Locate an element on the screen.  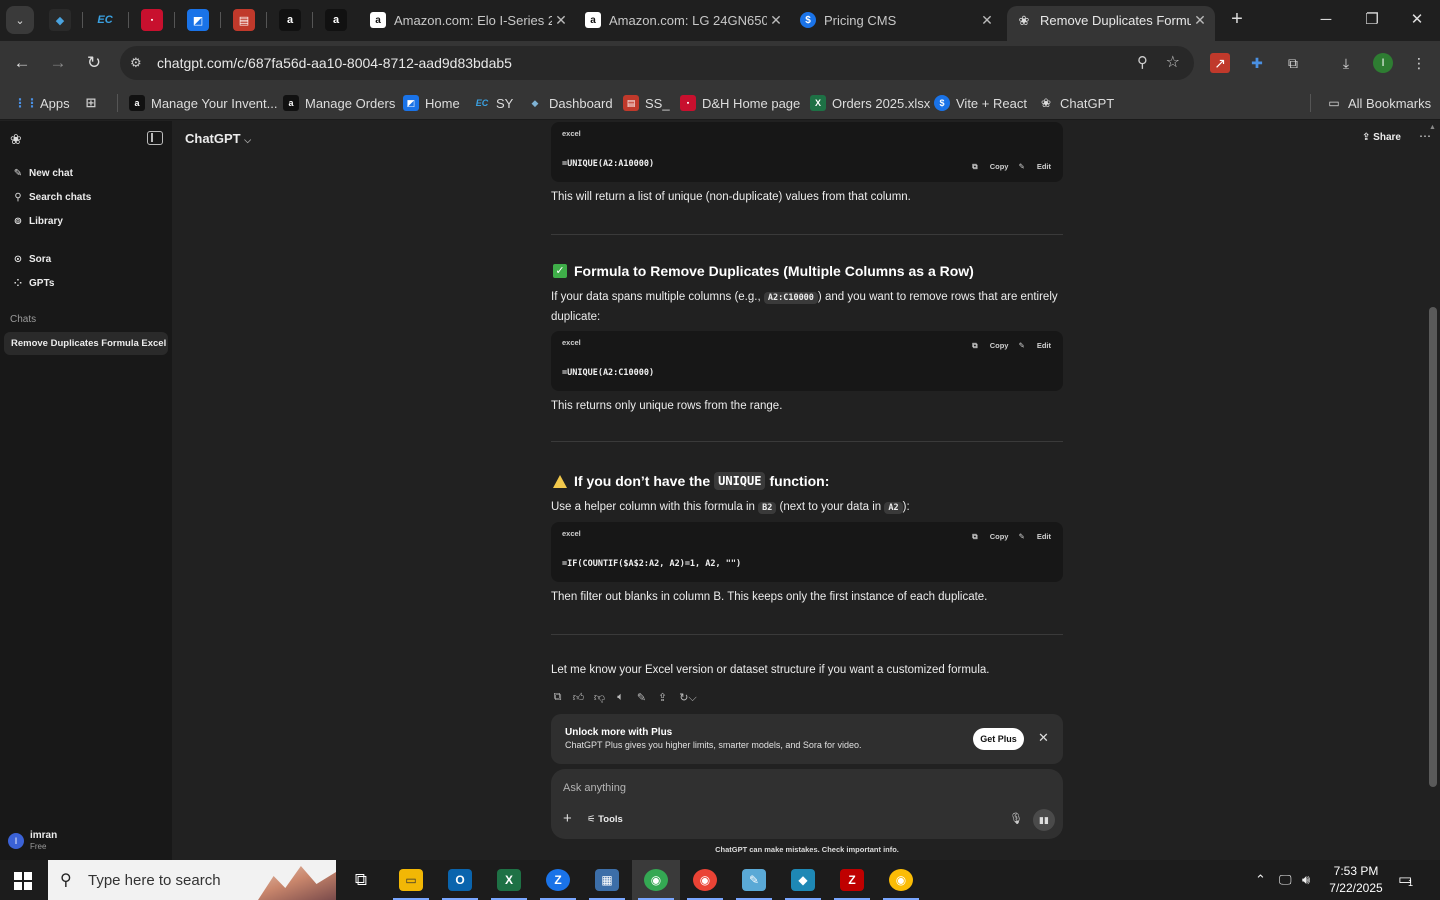
sidebar-item-library: ⊚ Library is located at coordinates (37, 221).